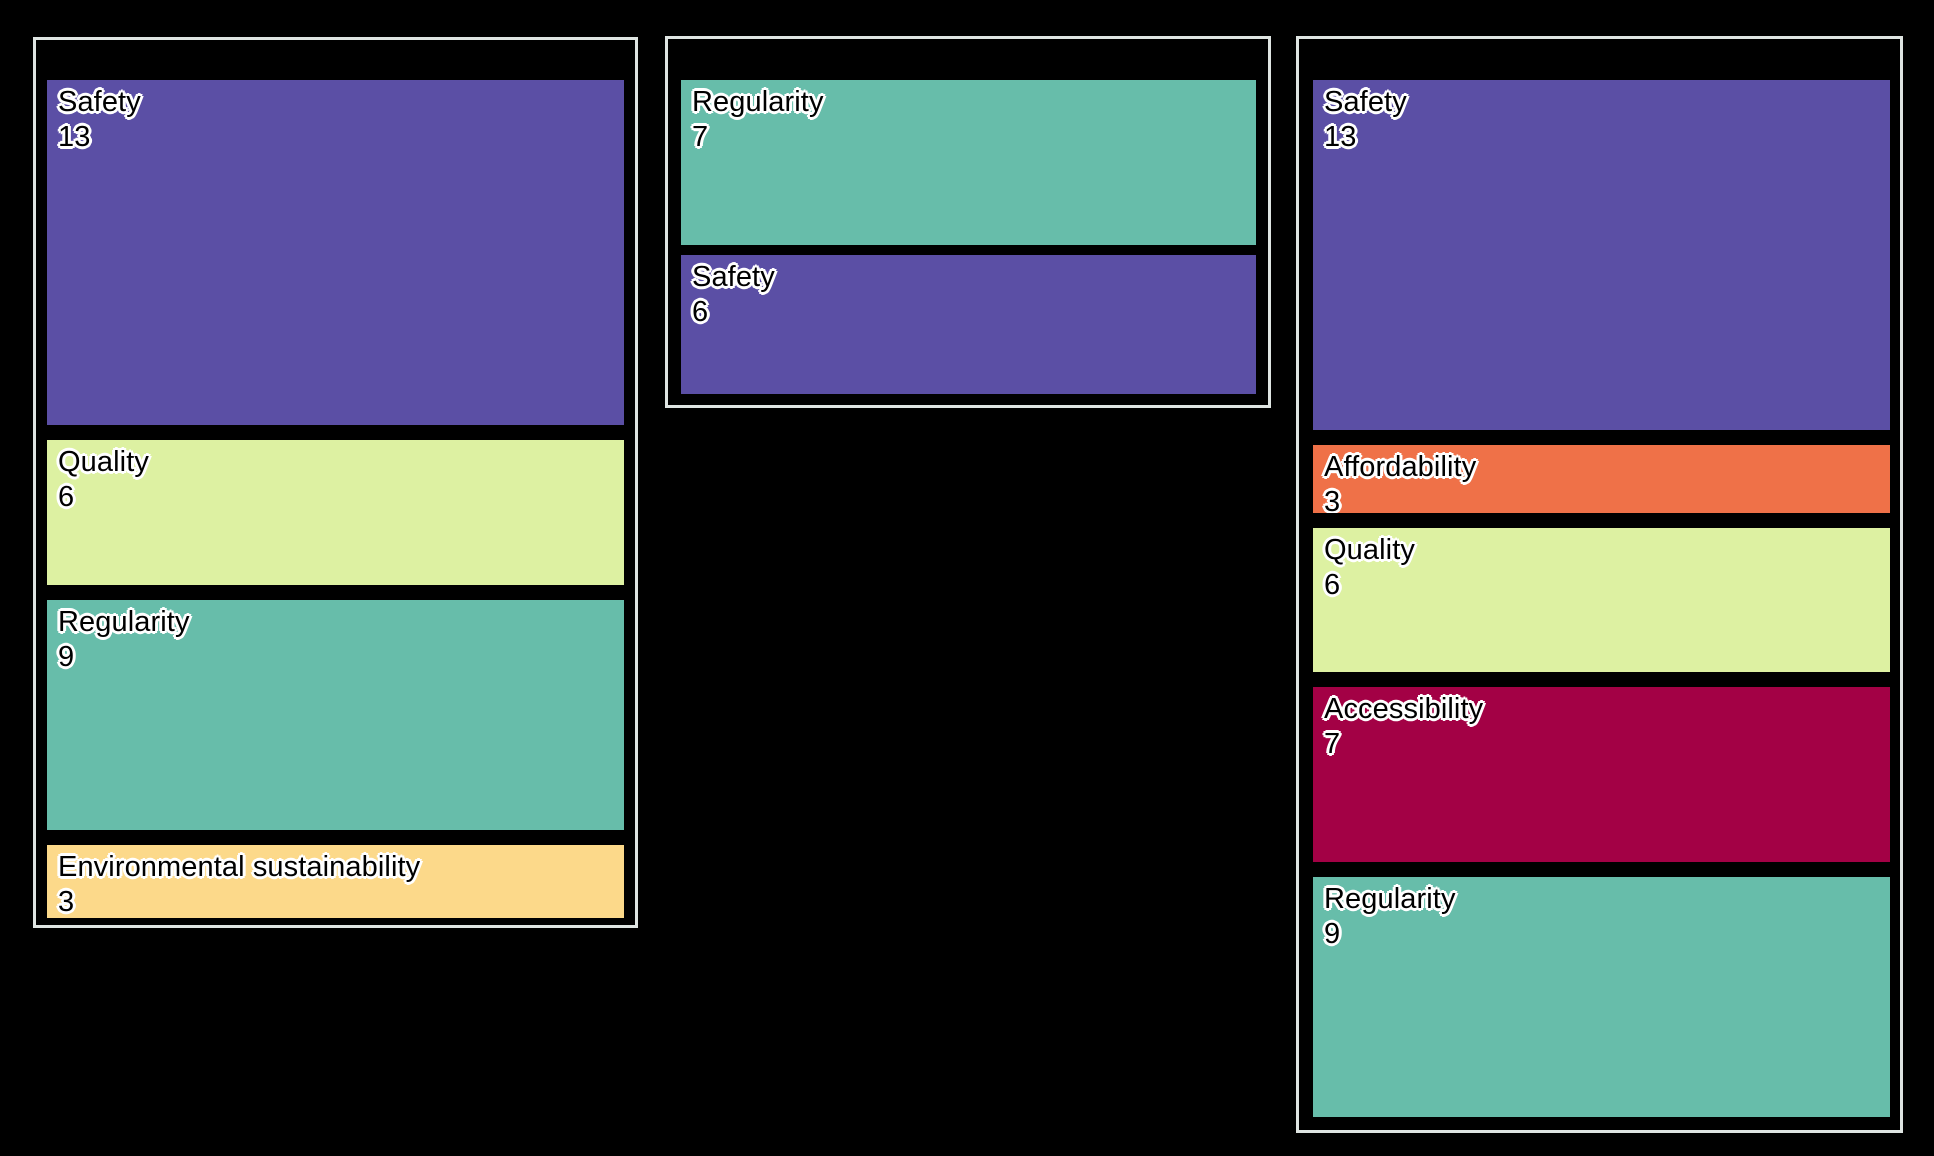 This screenshot has width=1934, height=1156. What do you see at coordinates (968, 324) in the screenshot?
I see `treemap-tile: Safety 6` at bounding box center [968, 324].